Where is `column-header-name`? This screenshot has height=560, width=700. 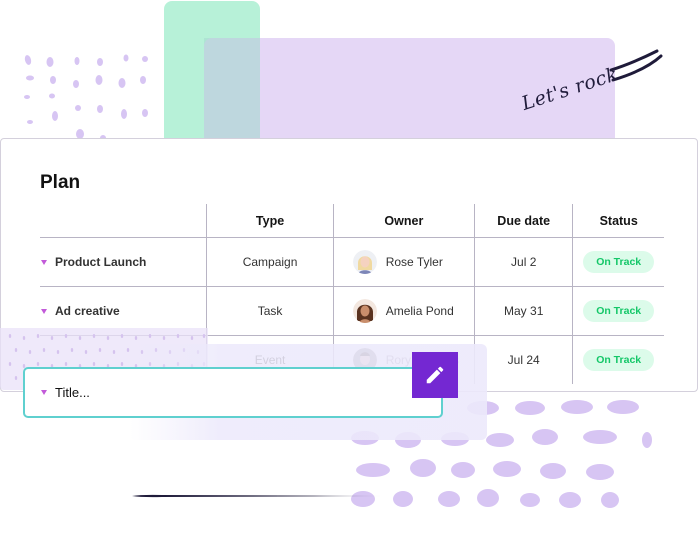 column-header-name is located at coordinates (123, 221).